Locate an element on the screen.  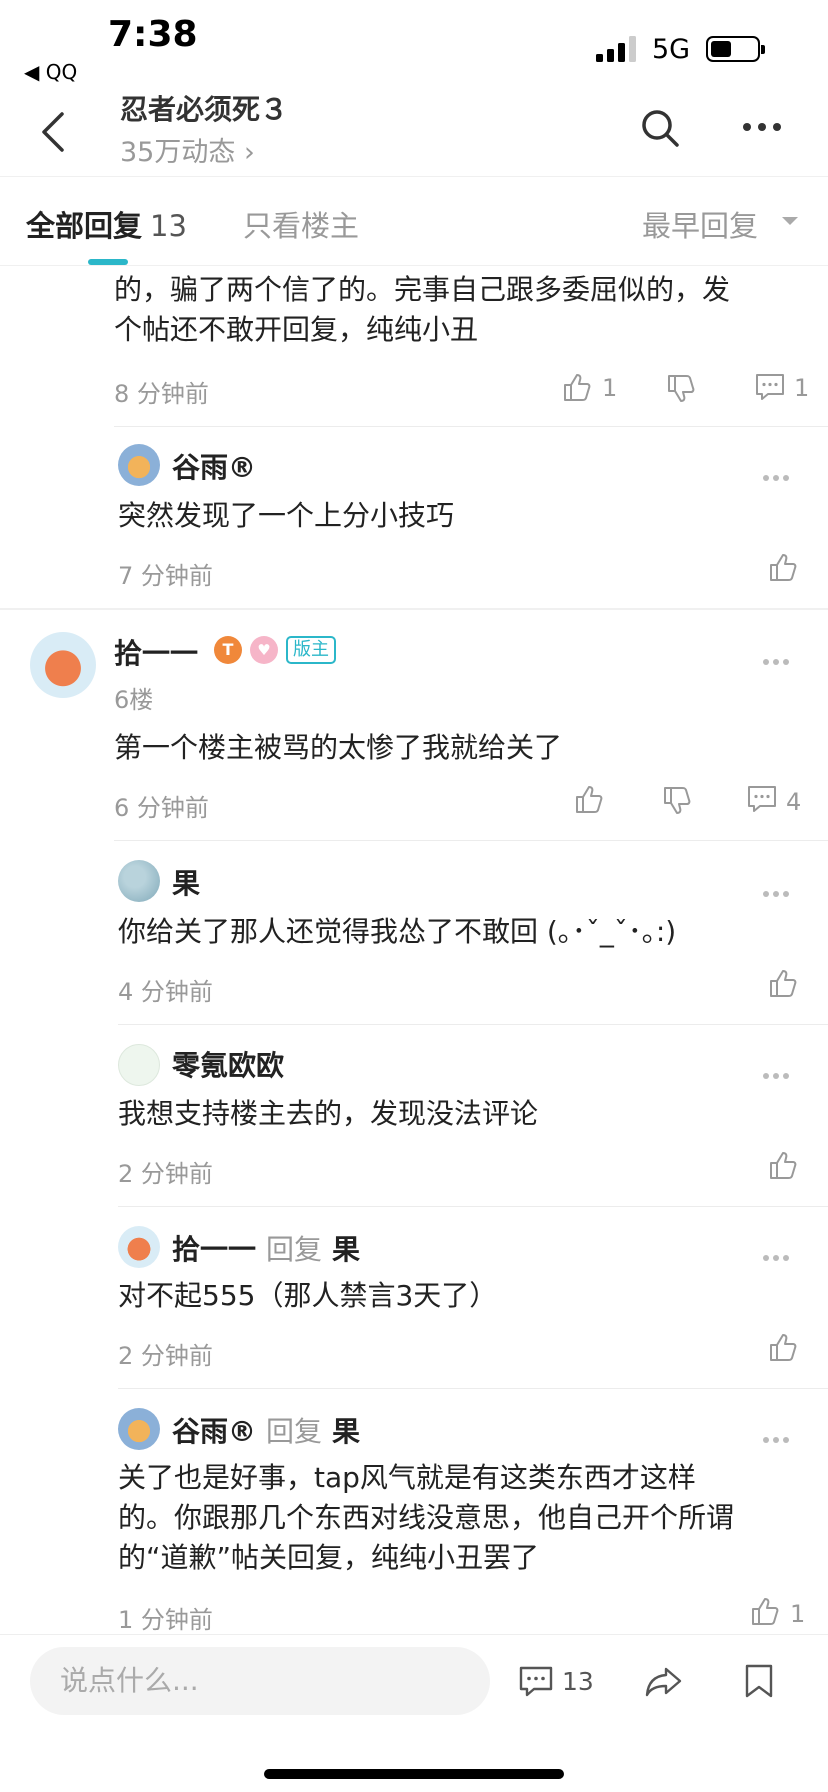
reply-tabs: 全部回复 13 只看楼主 最早回复 is located at coordinates (414, 221).